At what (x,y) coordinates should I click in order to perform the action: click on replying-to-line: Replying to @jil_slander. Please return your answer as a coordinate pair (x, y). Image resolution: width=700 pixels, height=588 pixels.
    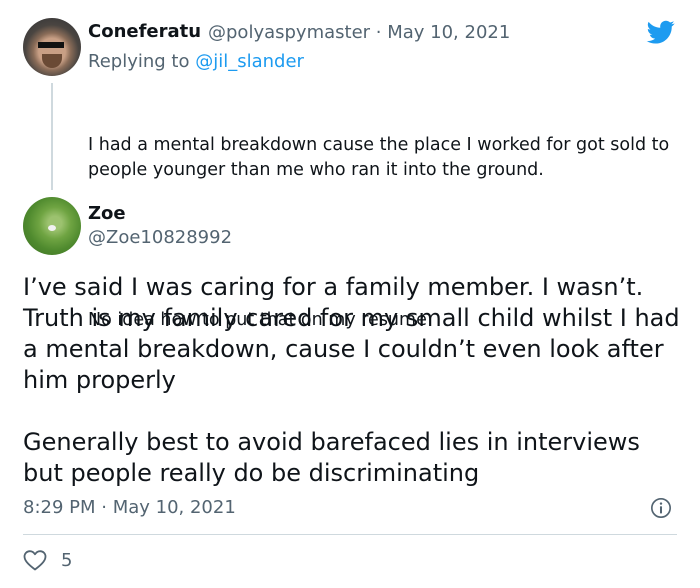
    Looking at the image, I should click on (196, 61).